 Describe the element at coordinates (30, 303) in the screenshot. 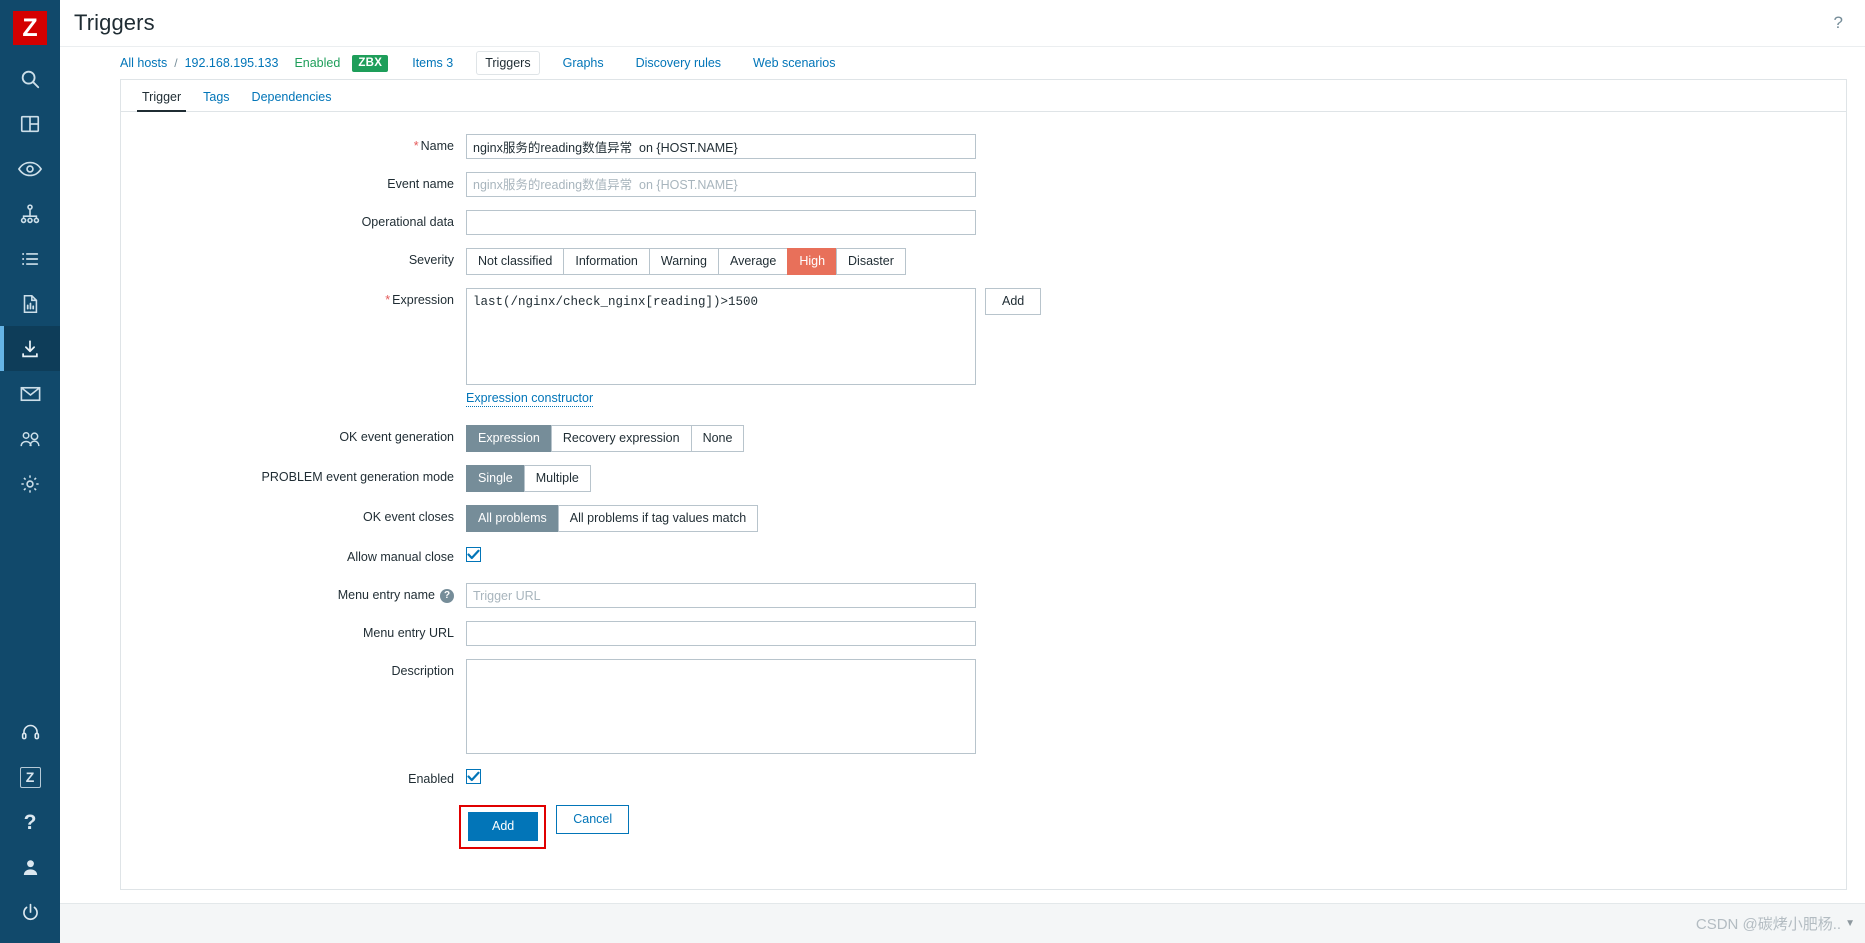

I see `sidebar-item-reports` at that location.